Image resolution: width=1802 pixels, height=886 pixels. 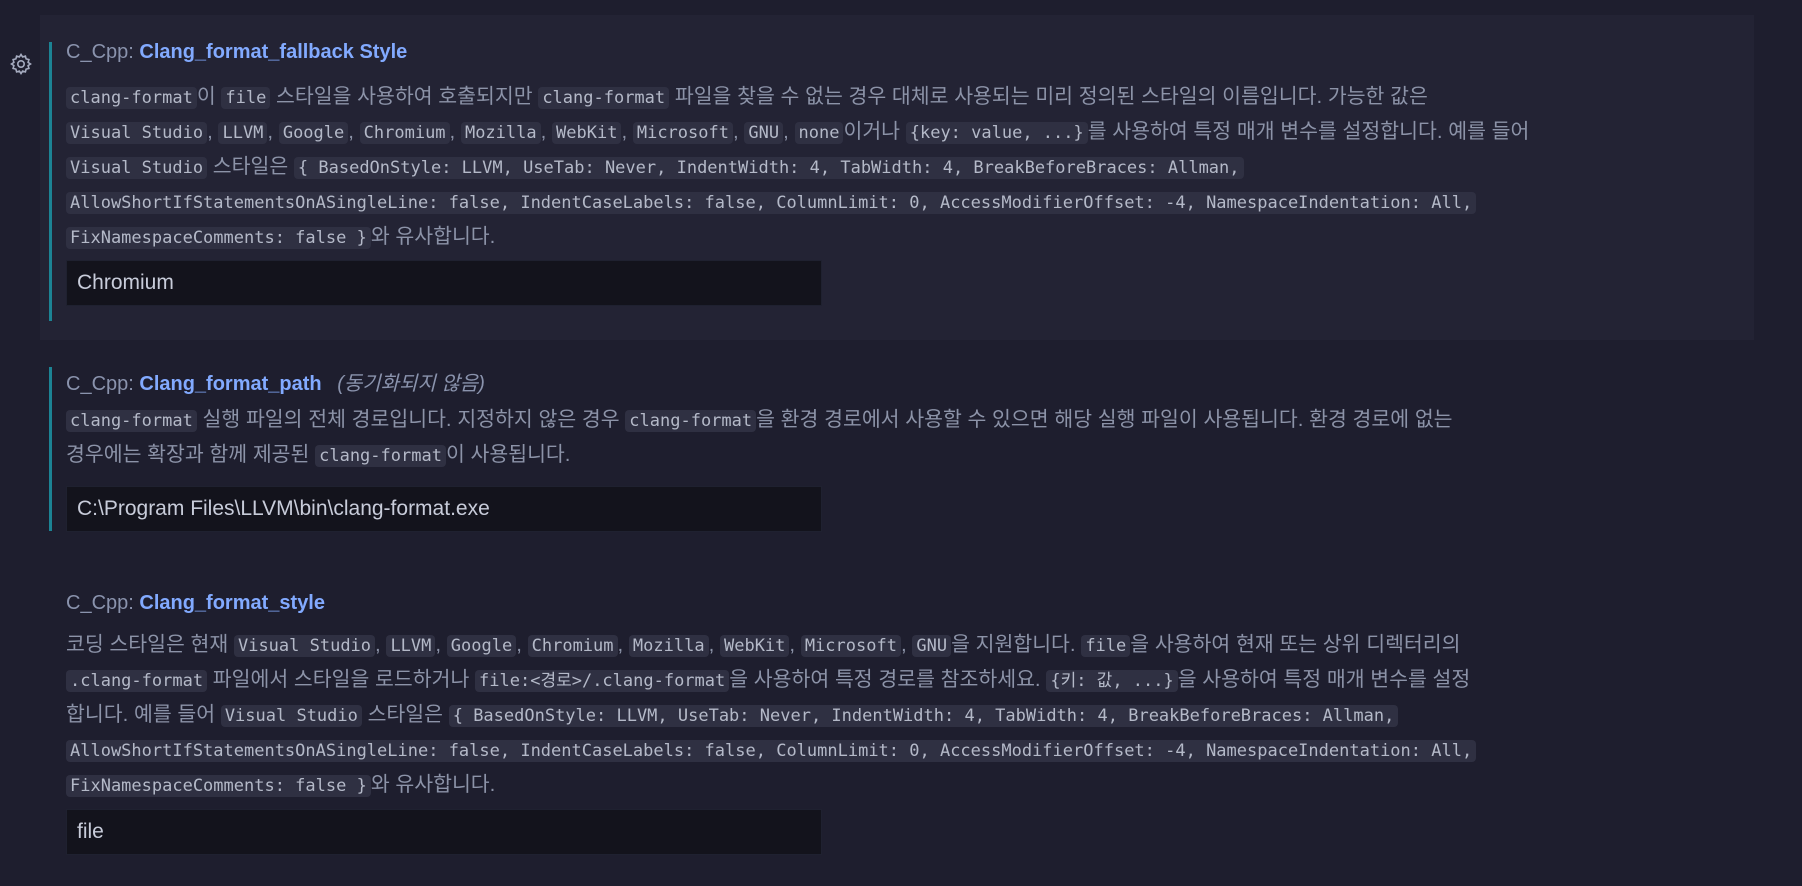 I want to click on desc-text: 코딩 스타일은 현재, so click(x=150, y=644).